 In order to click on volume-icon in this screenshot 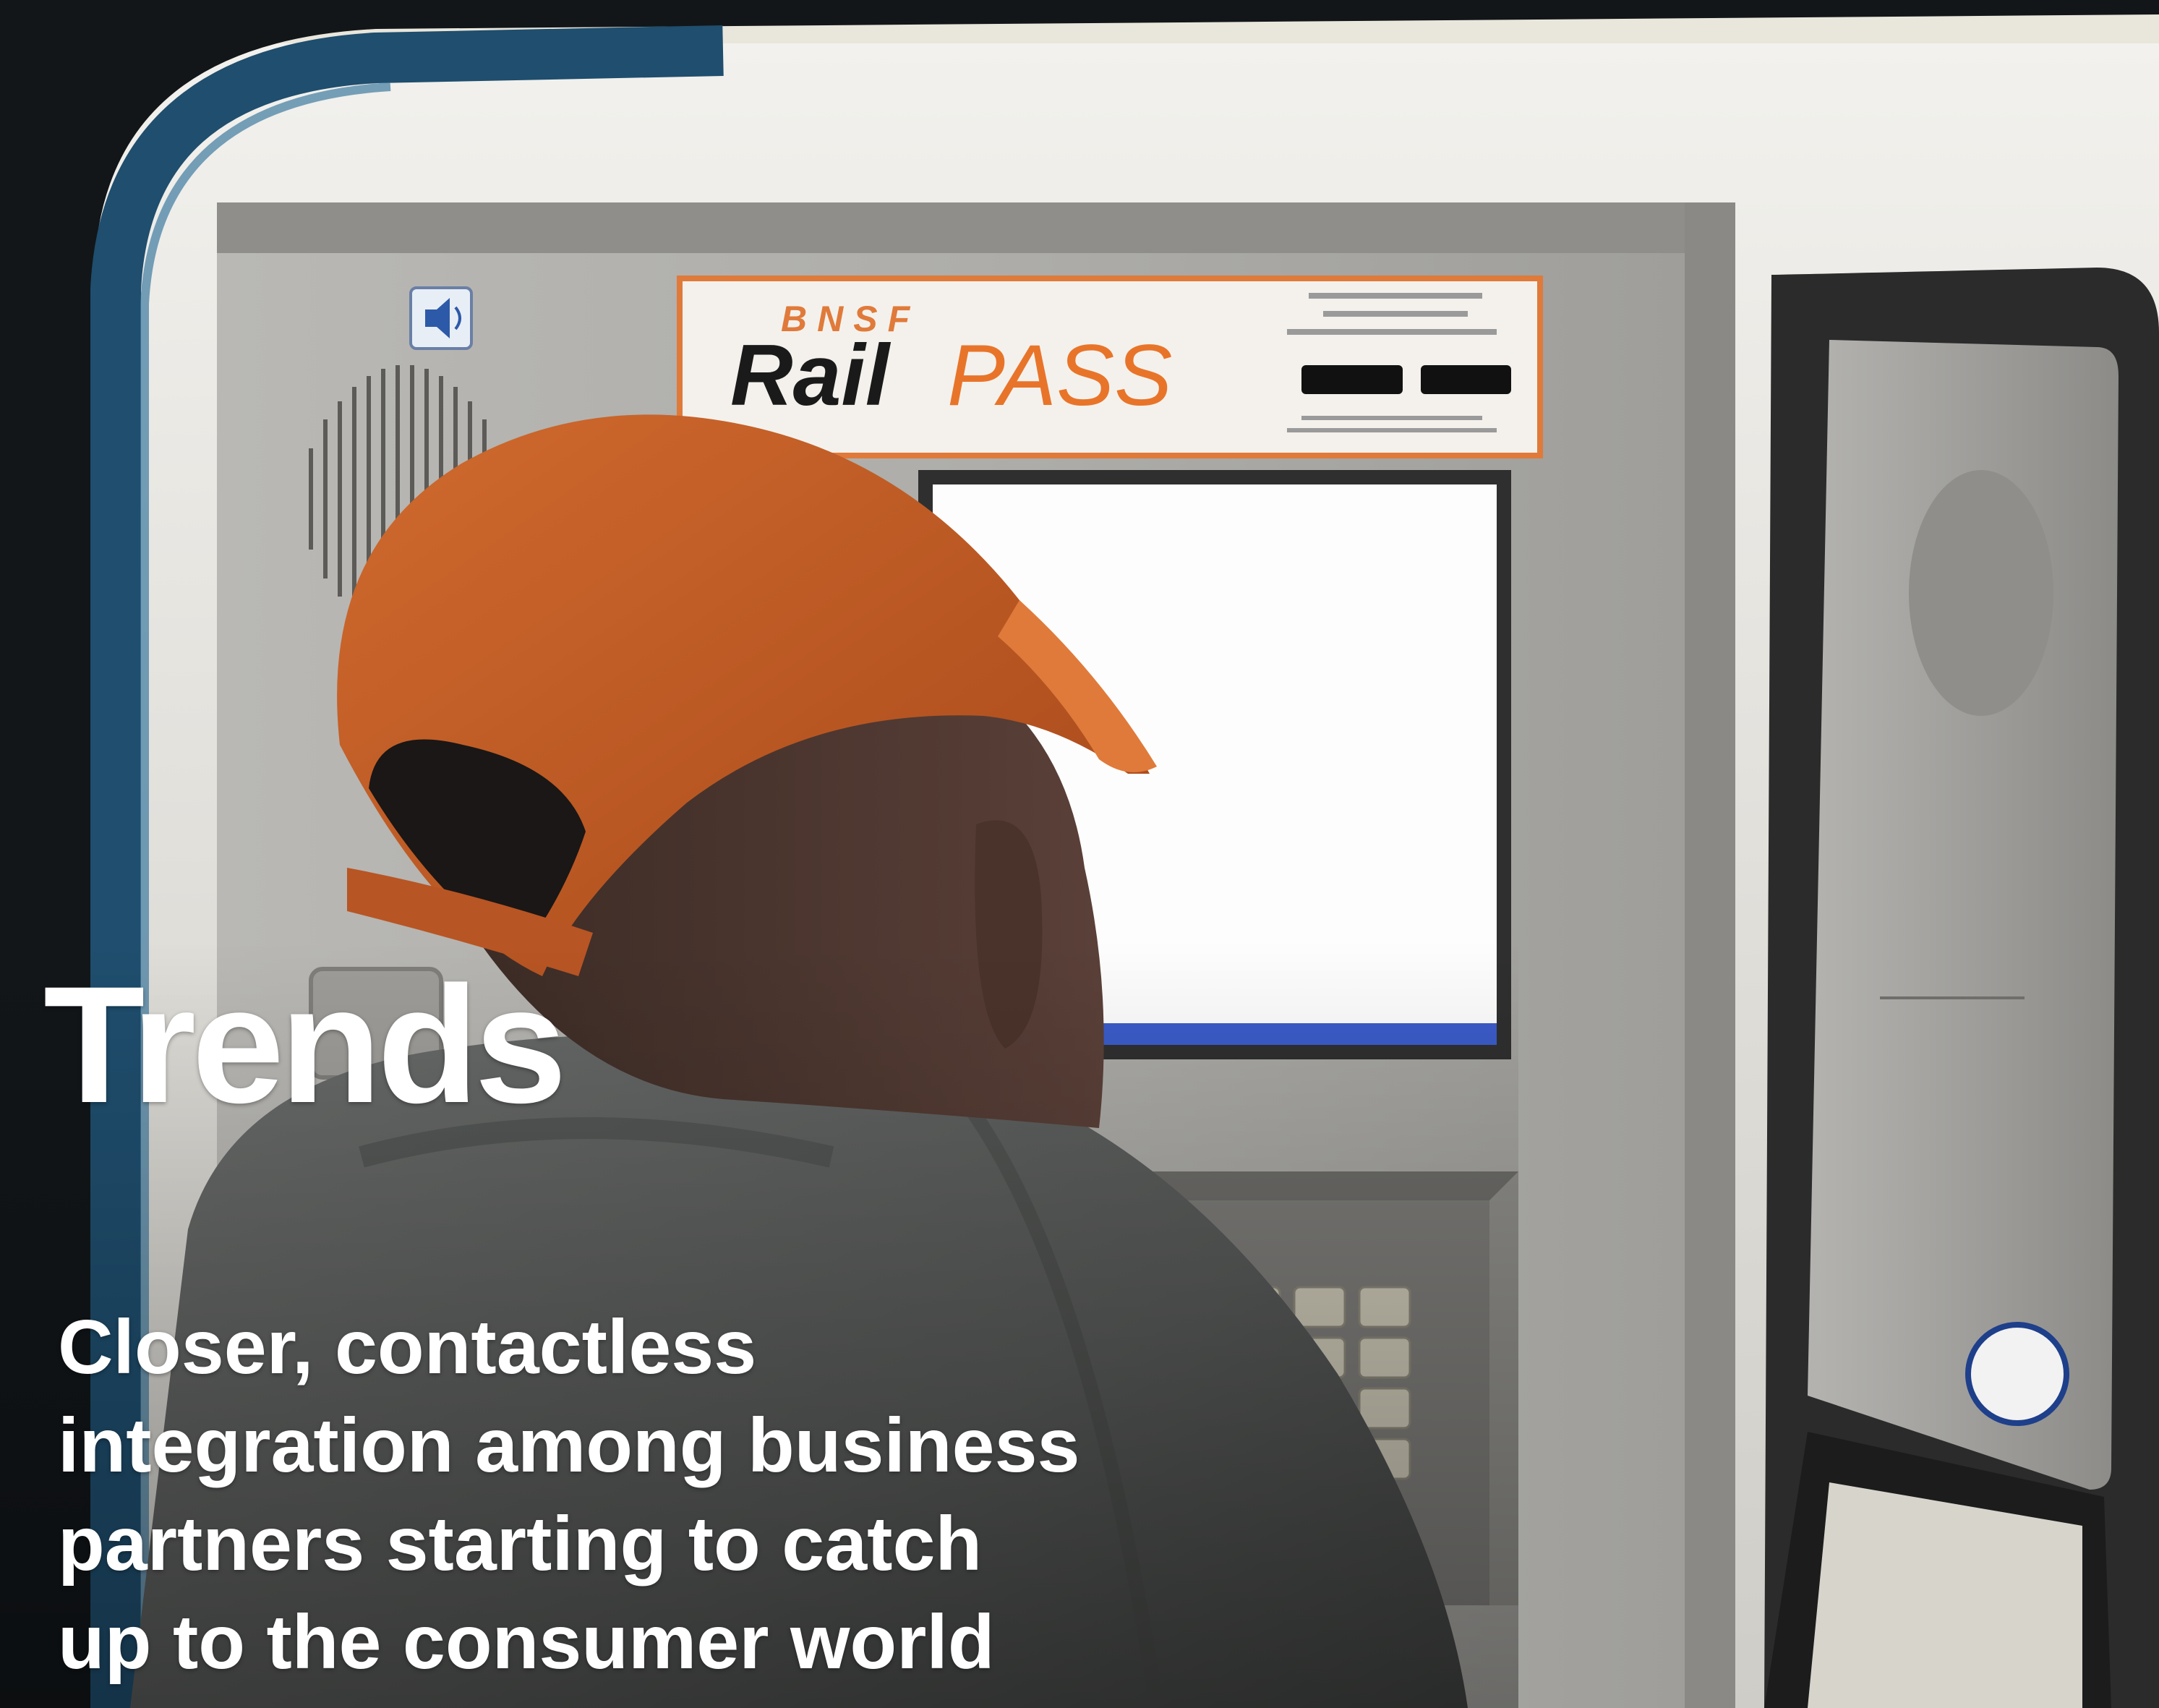, I will do `click(441, 318)`.